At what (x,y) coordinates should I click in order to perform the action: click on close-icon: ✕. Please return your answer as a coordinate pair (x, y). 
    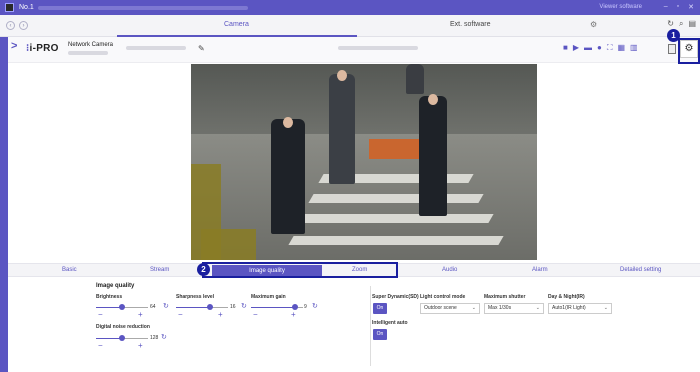
    Looking at the image, I should click on (691, 7).